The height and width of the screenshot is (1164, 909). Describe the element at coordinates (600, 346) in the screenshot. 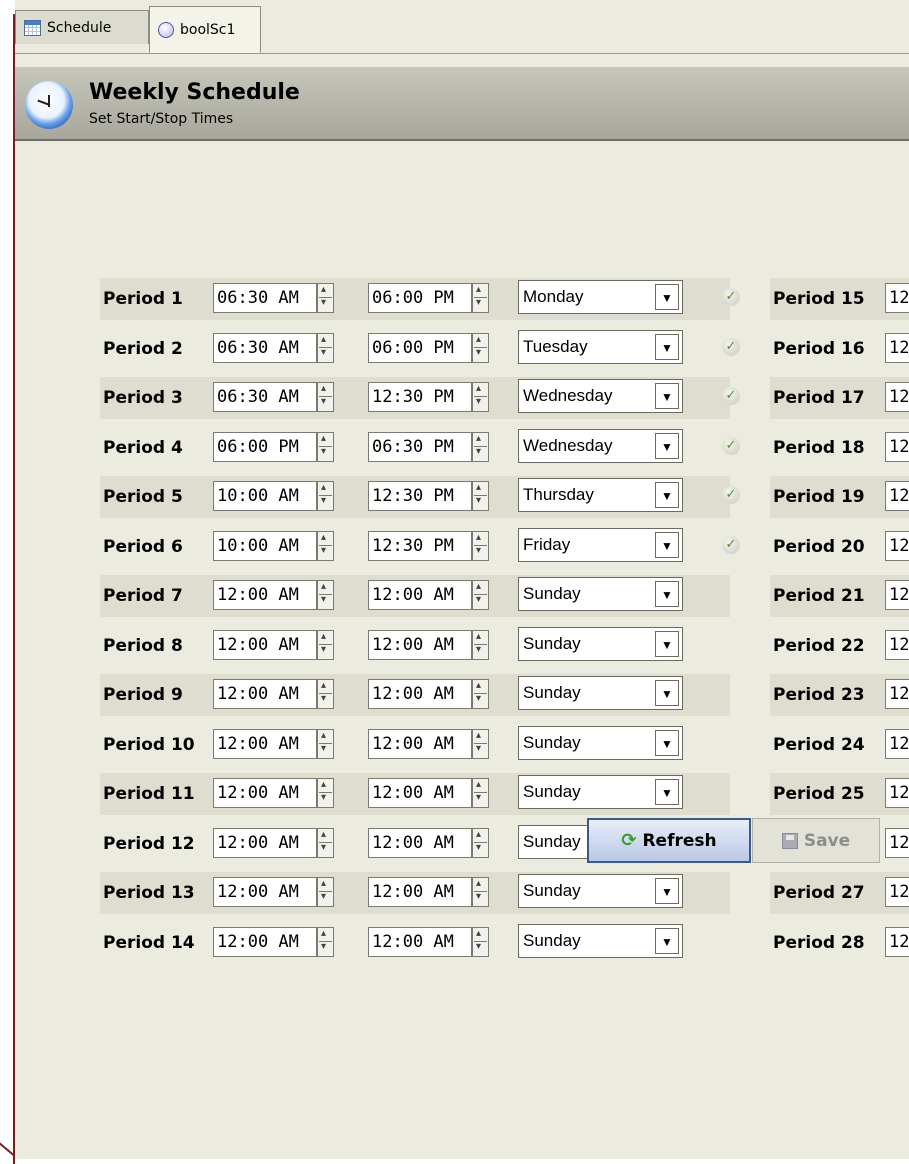

I see `day-select: Tuesday ▼` at that location.